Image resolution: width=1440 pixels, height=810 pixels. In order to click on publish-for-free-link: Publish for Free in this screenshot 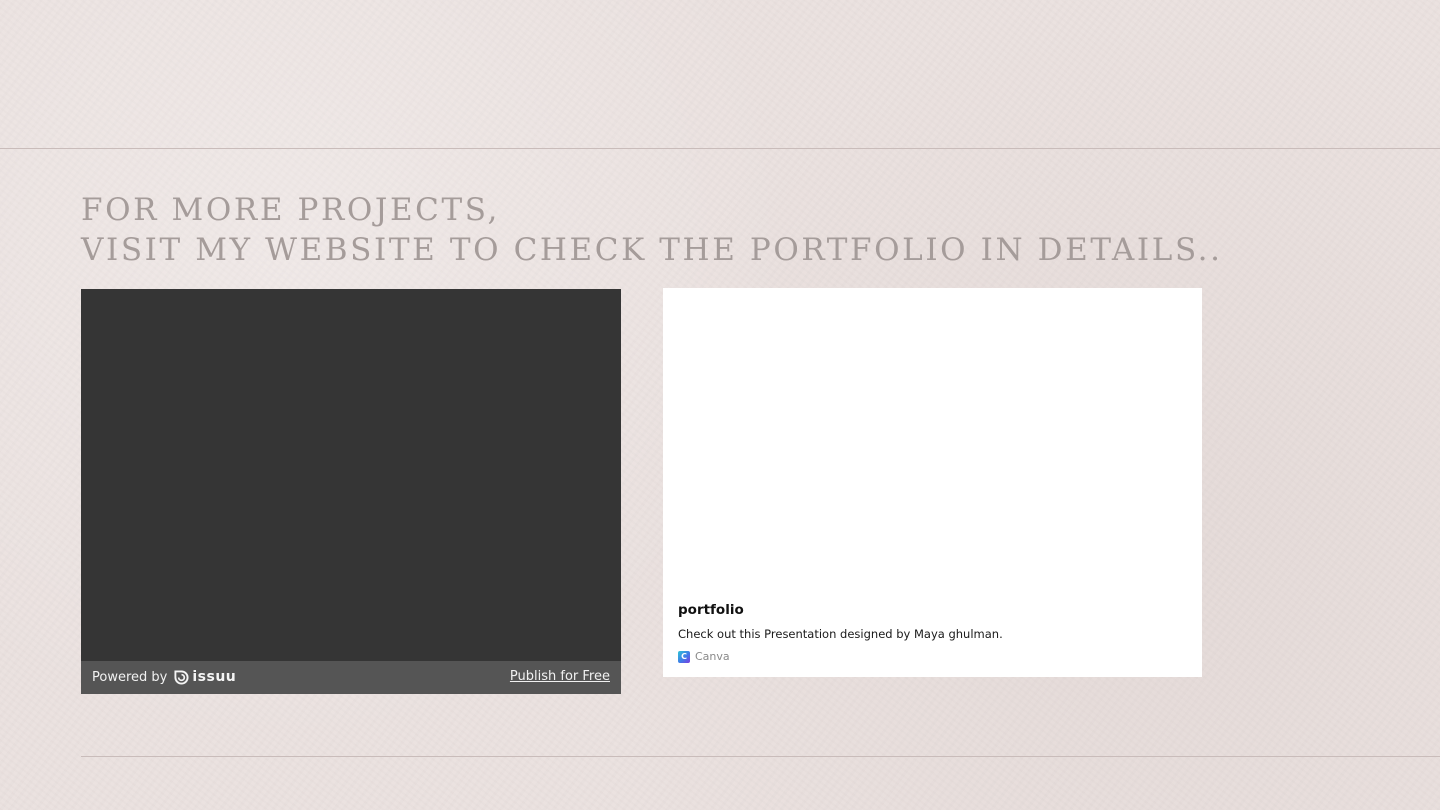, I will do `click(560, 676)`.